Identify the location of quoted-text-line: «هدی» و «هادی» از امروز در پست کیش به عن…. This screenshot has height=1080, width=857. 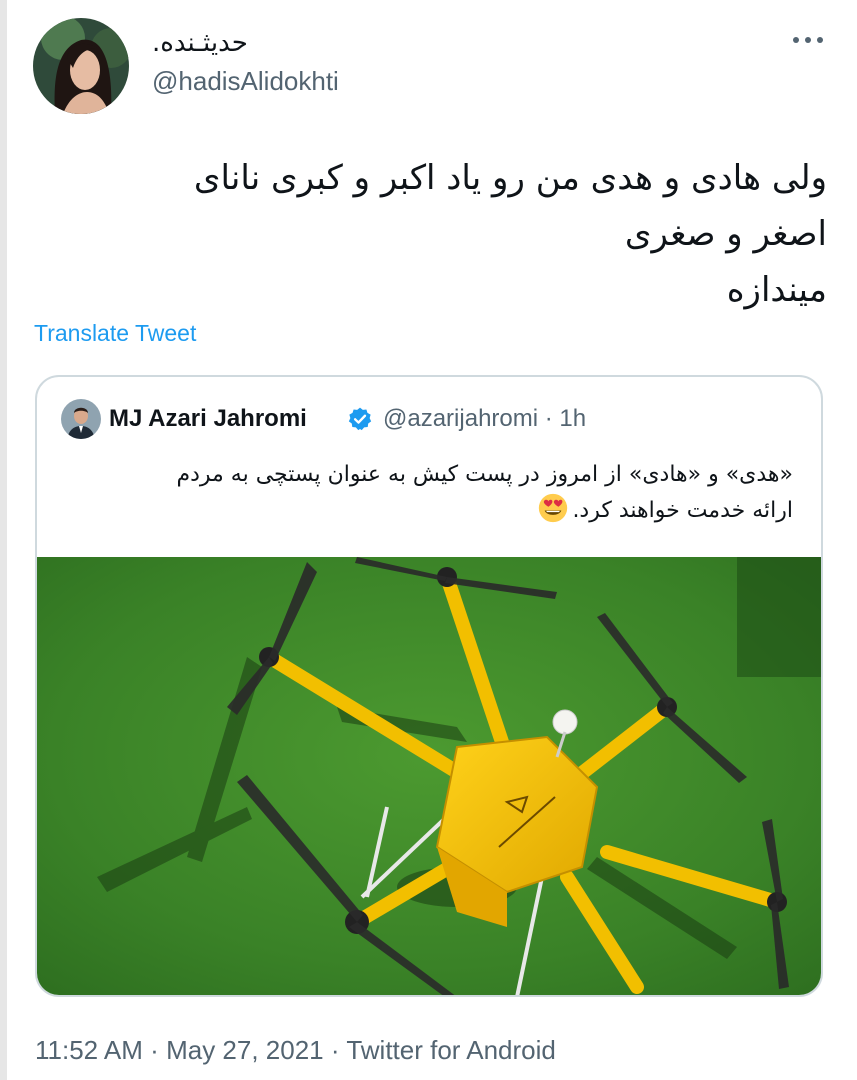
(484, 474).